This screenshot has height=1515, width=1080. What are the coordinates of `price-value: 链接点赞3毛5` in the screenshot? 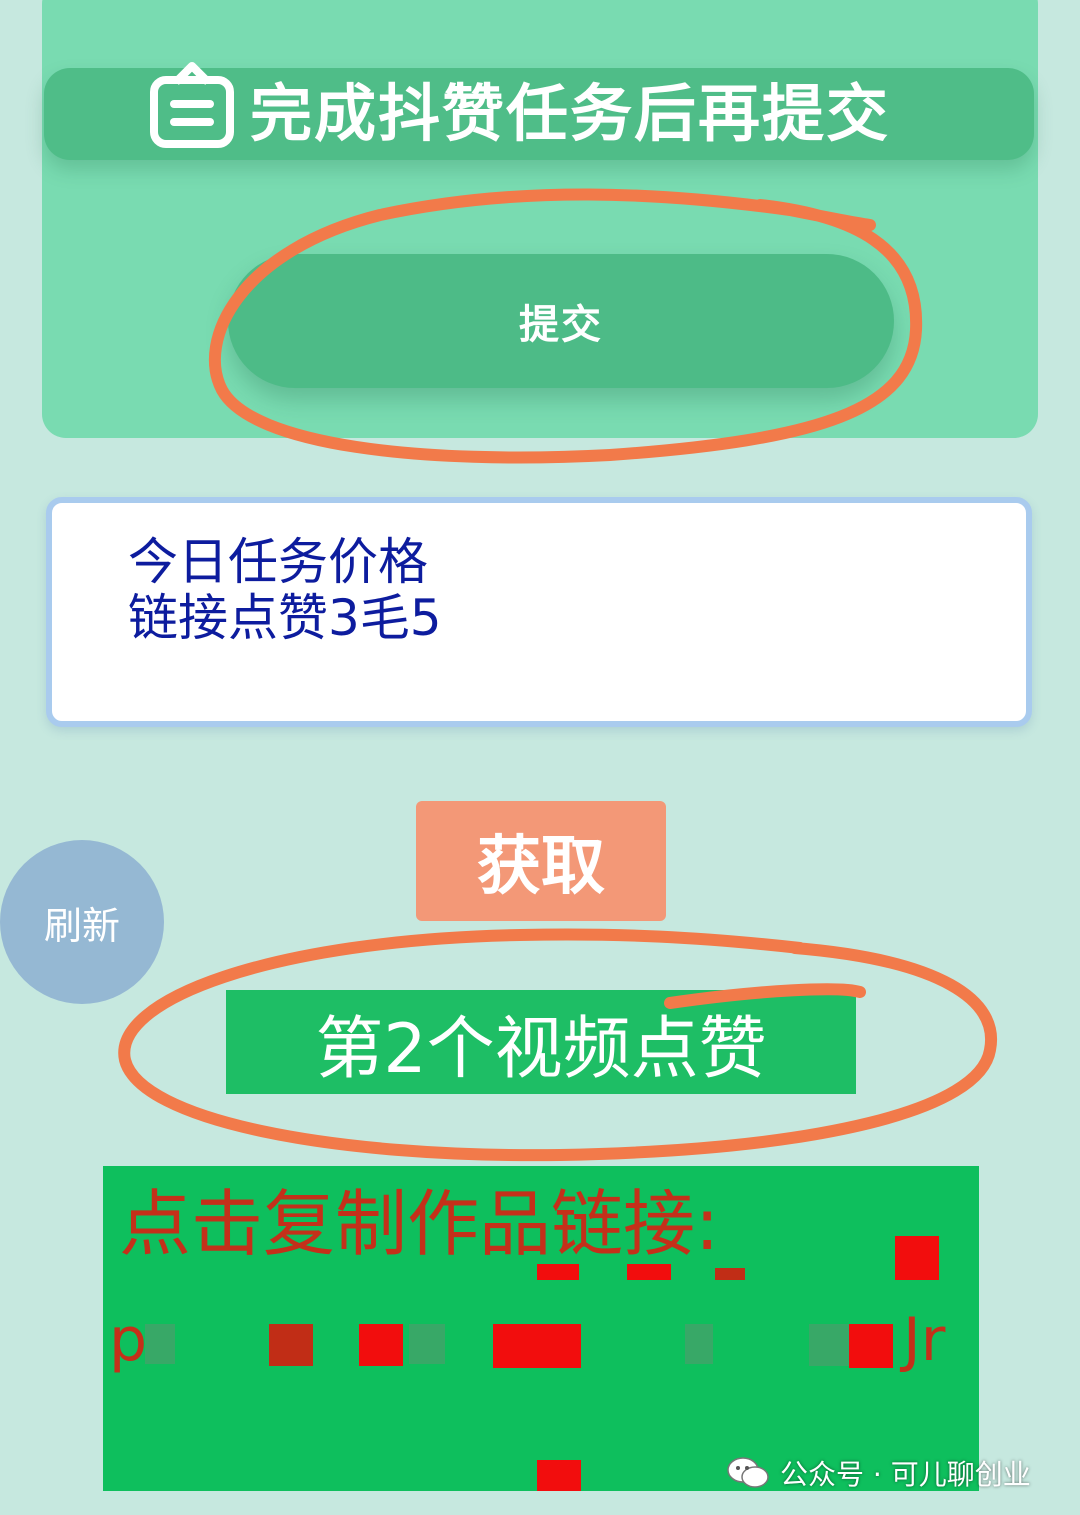 It's located at (285, 618).